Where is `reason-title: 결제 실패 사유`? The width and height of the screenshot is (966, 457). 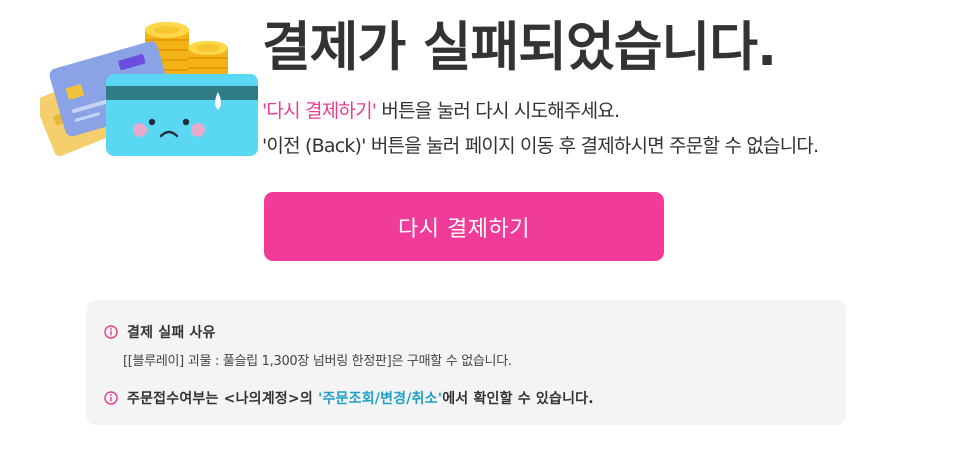 reason-title: 결제 실패 사유 is located at coordinates (171, 333).